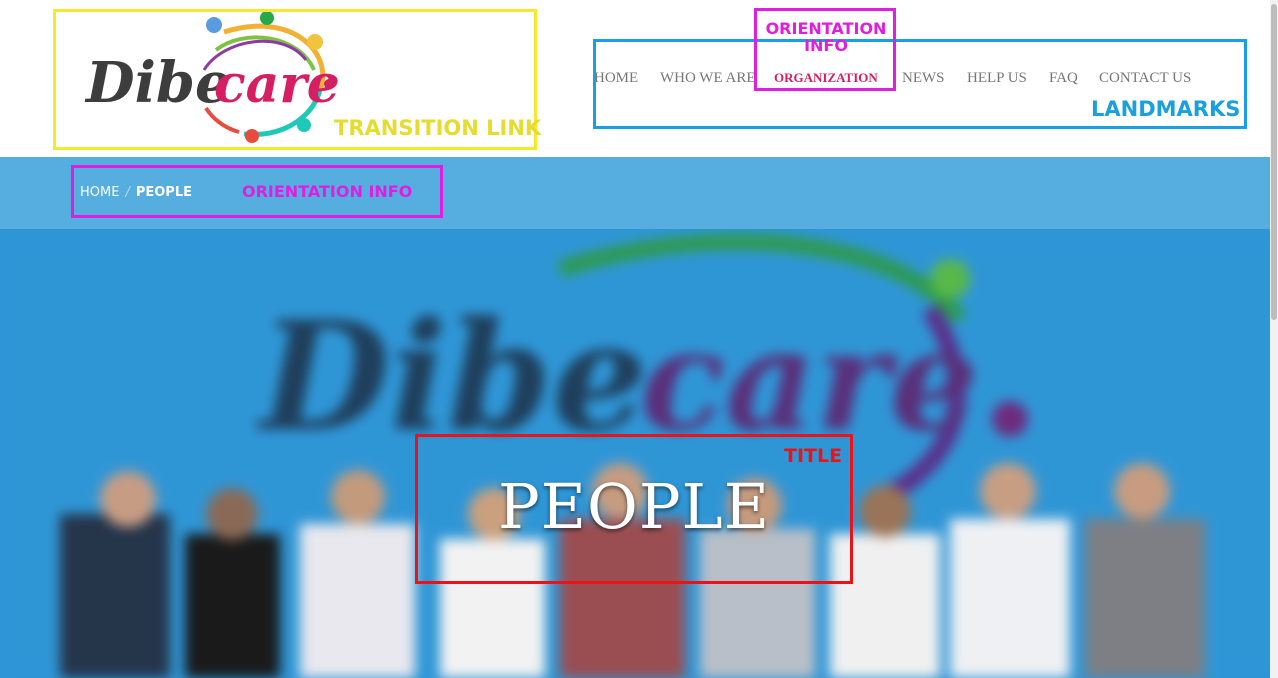 This screenshot has height=678, width=1278. I want to click on annotation-landmarks-label: LANDMARKS, so click(1166, 109).